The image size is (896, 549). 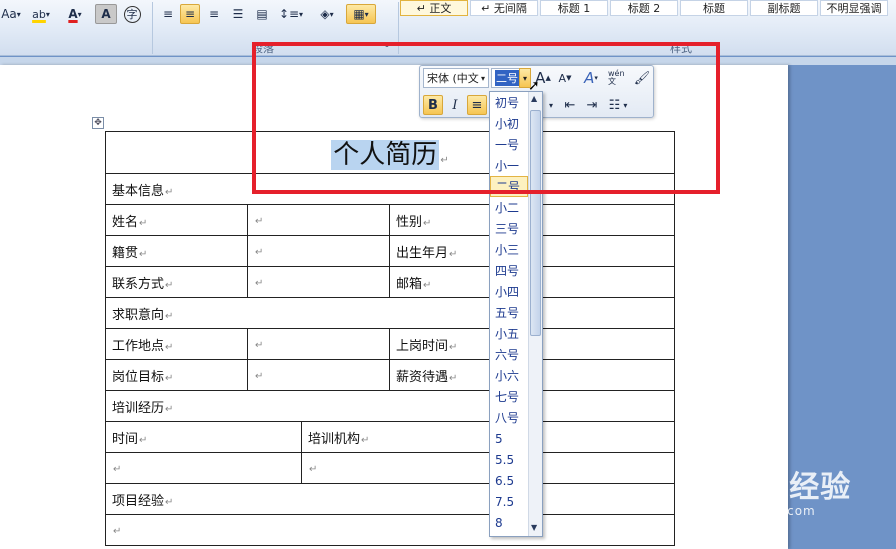 What do you see at coordinates (509, 480) in the screenshot?
I see `font-size-option: 6.5` at bounding box center [509, 480].